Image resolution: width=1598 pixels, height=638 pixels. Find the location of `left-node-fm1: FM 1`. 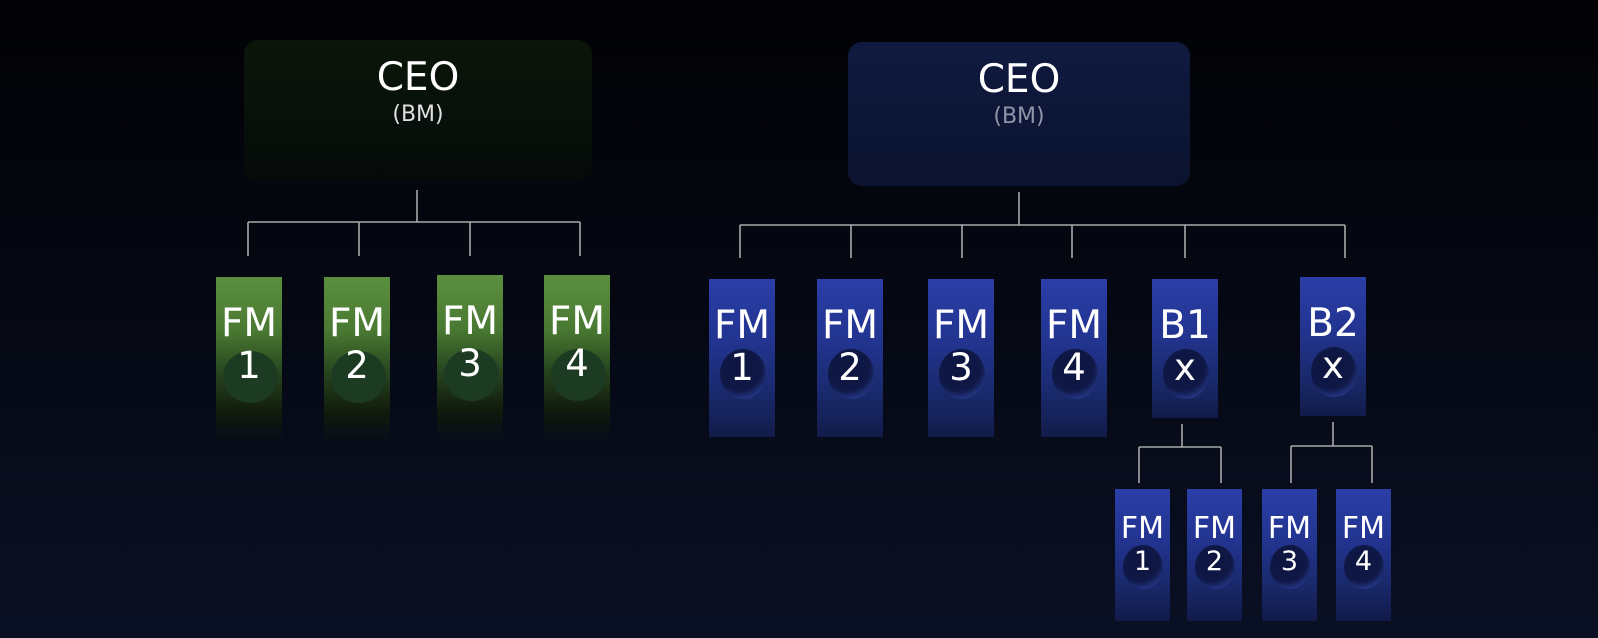

left-node-fm1: FM 1 is located at coordinates (249, 360).